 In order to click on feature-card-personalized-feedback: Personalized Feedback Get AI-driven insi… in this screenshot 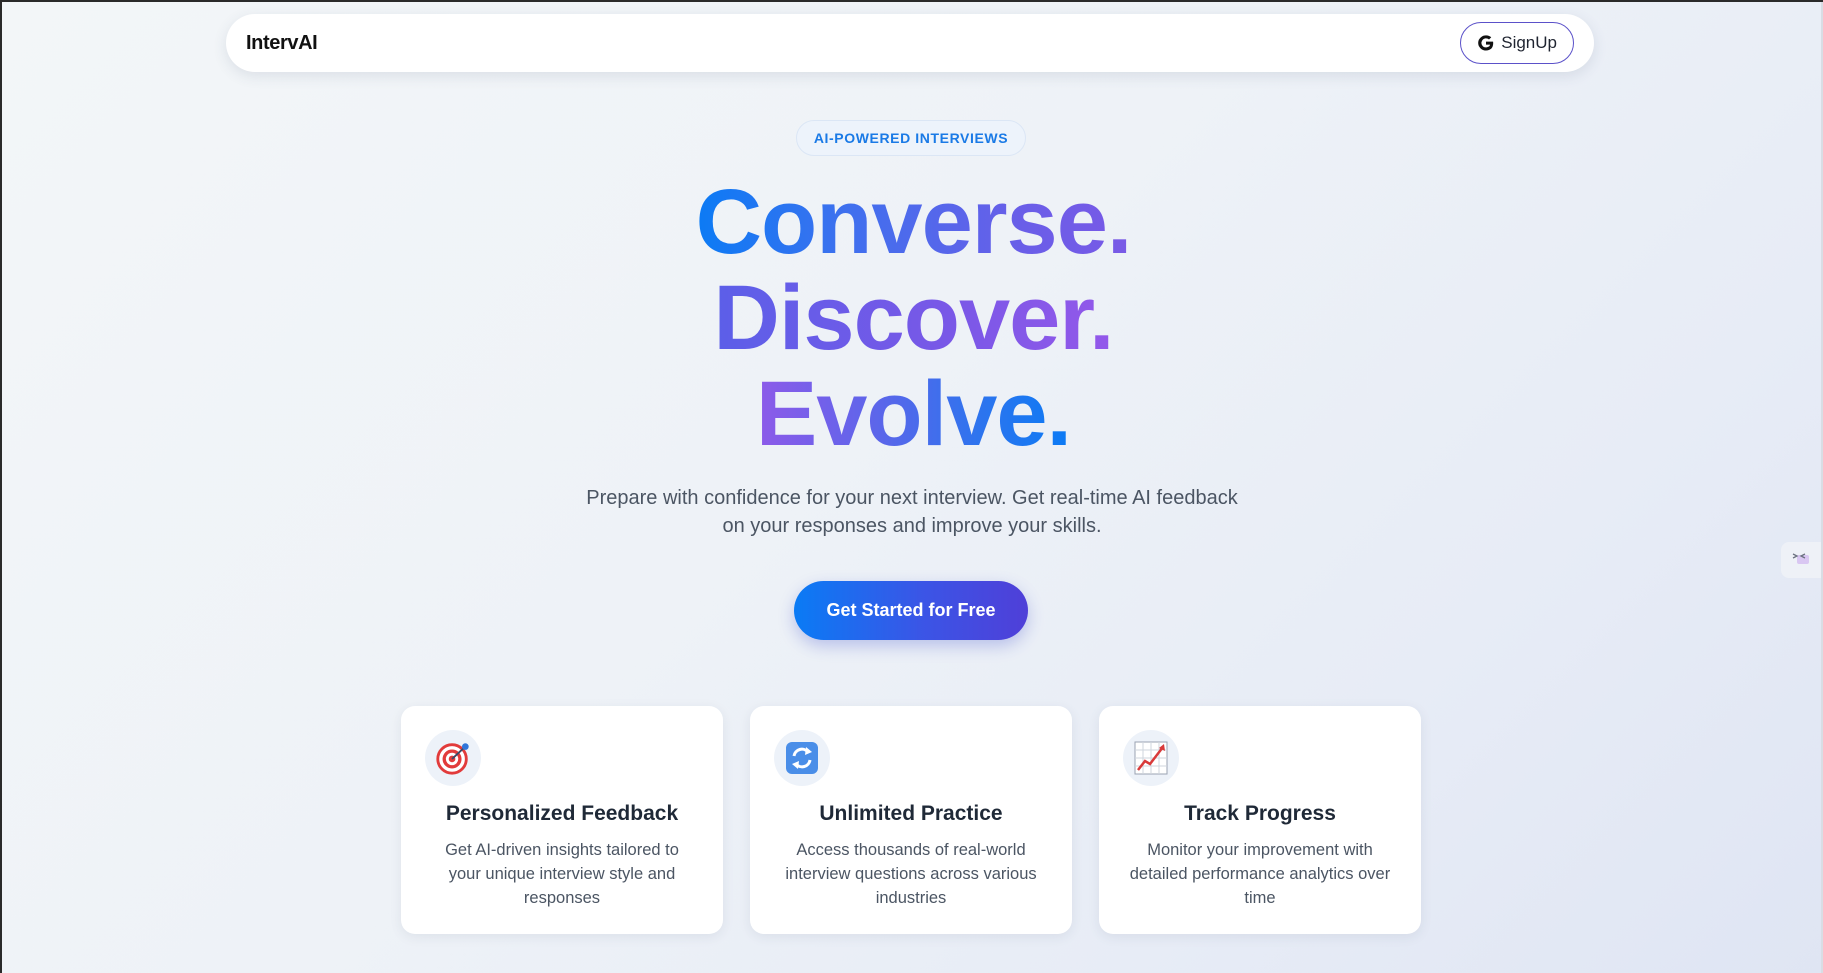, I will do `click(562, 820)`.